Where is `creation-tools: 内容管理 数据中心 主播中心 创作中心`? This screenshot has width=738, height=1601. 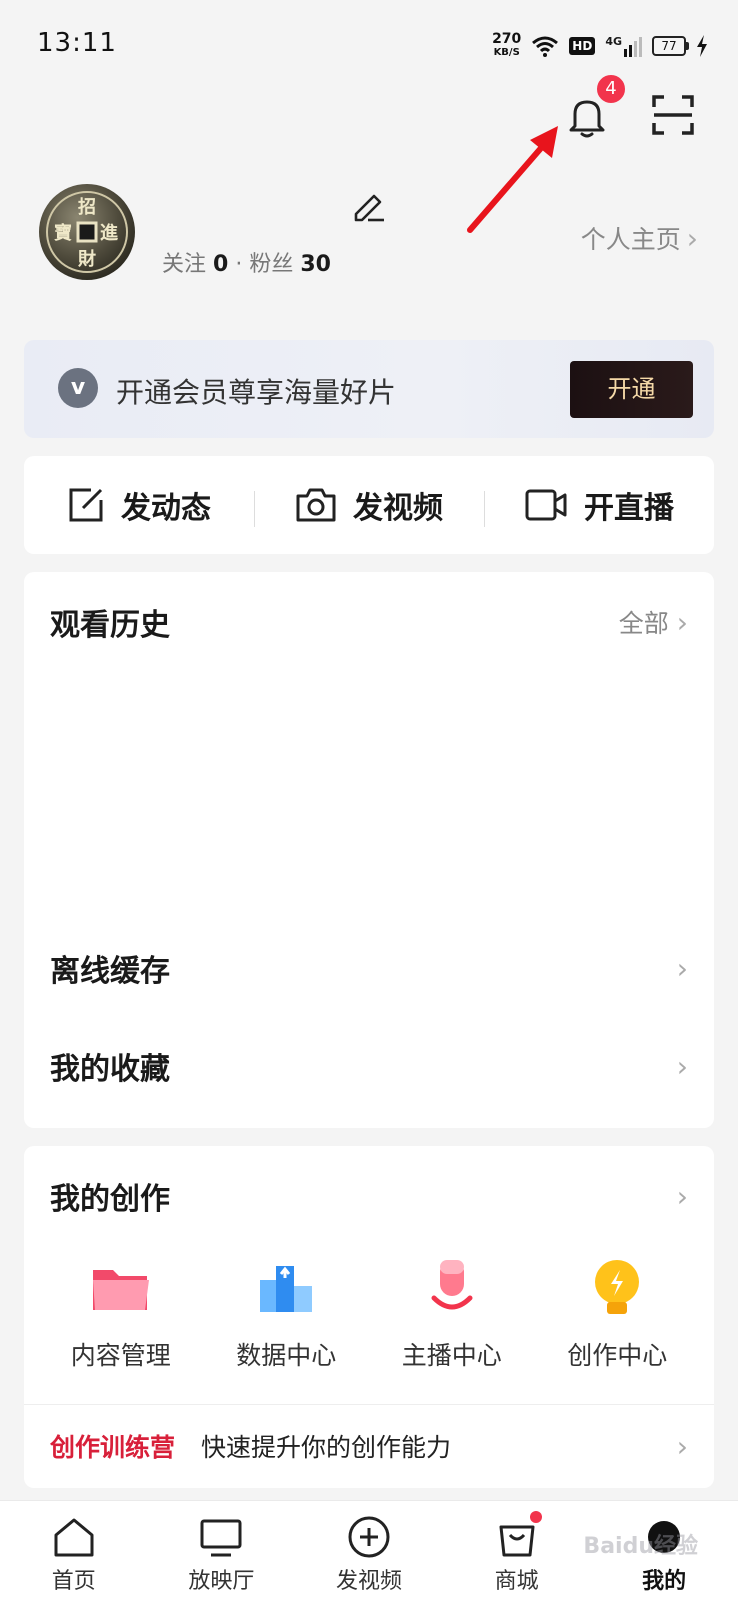
creation-tools: 内容管理 数据中心 主播中心 创作中心 is located at coordinates (369, 1314).